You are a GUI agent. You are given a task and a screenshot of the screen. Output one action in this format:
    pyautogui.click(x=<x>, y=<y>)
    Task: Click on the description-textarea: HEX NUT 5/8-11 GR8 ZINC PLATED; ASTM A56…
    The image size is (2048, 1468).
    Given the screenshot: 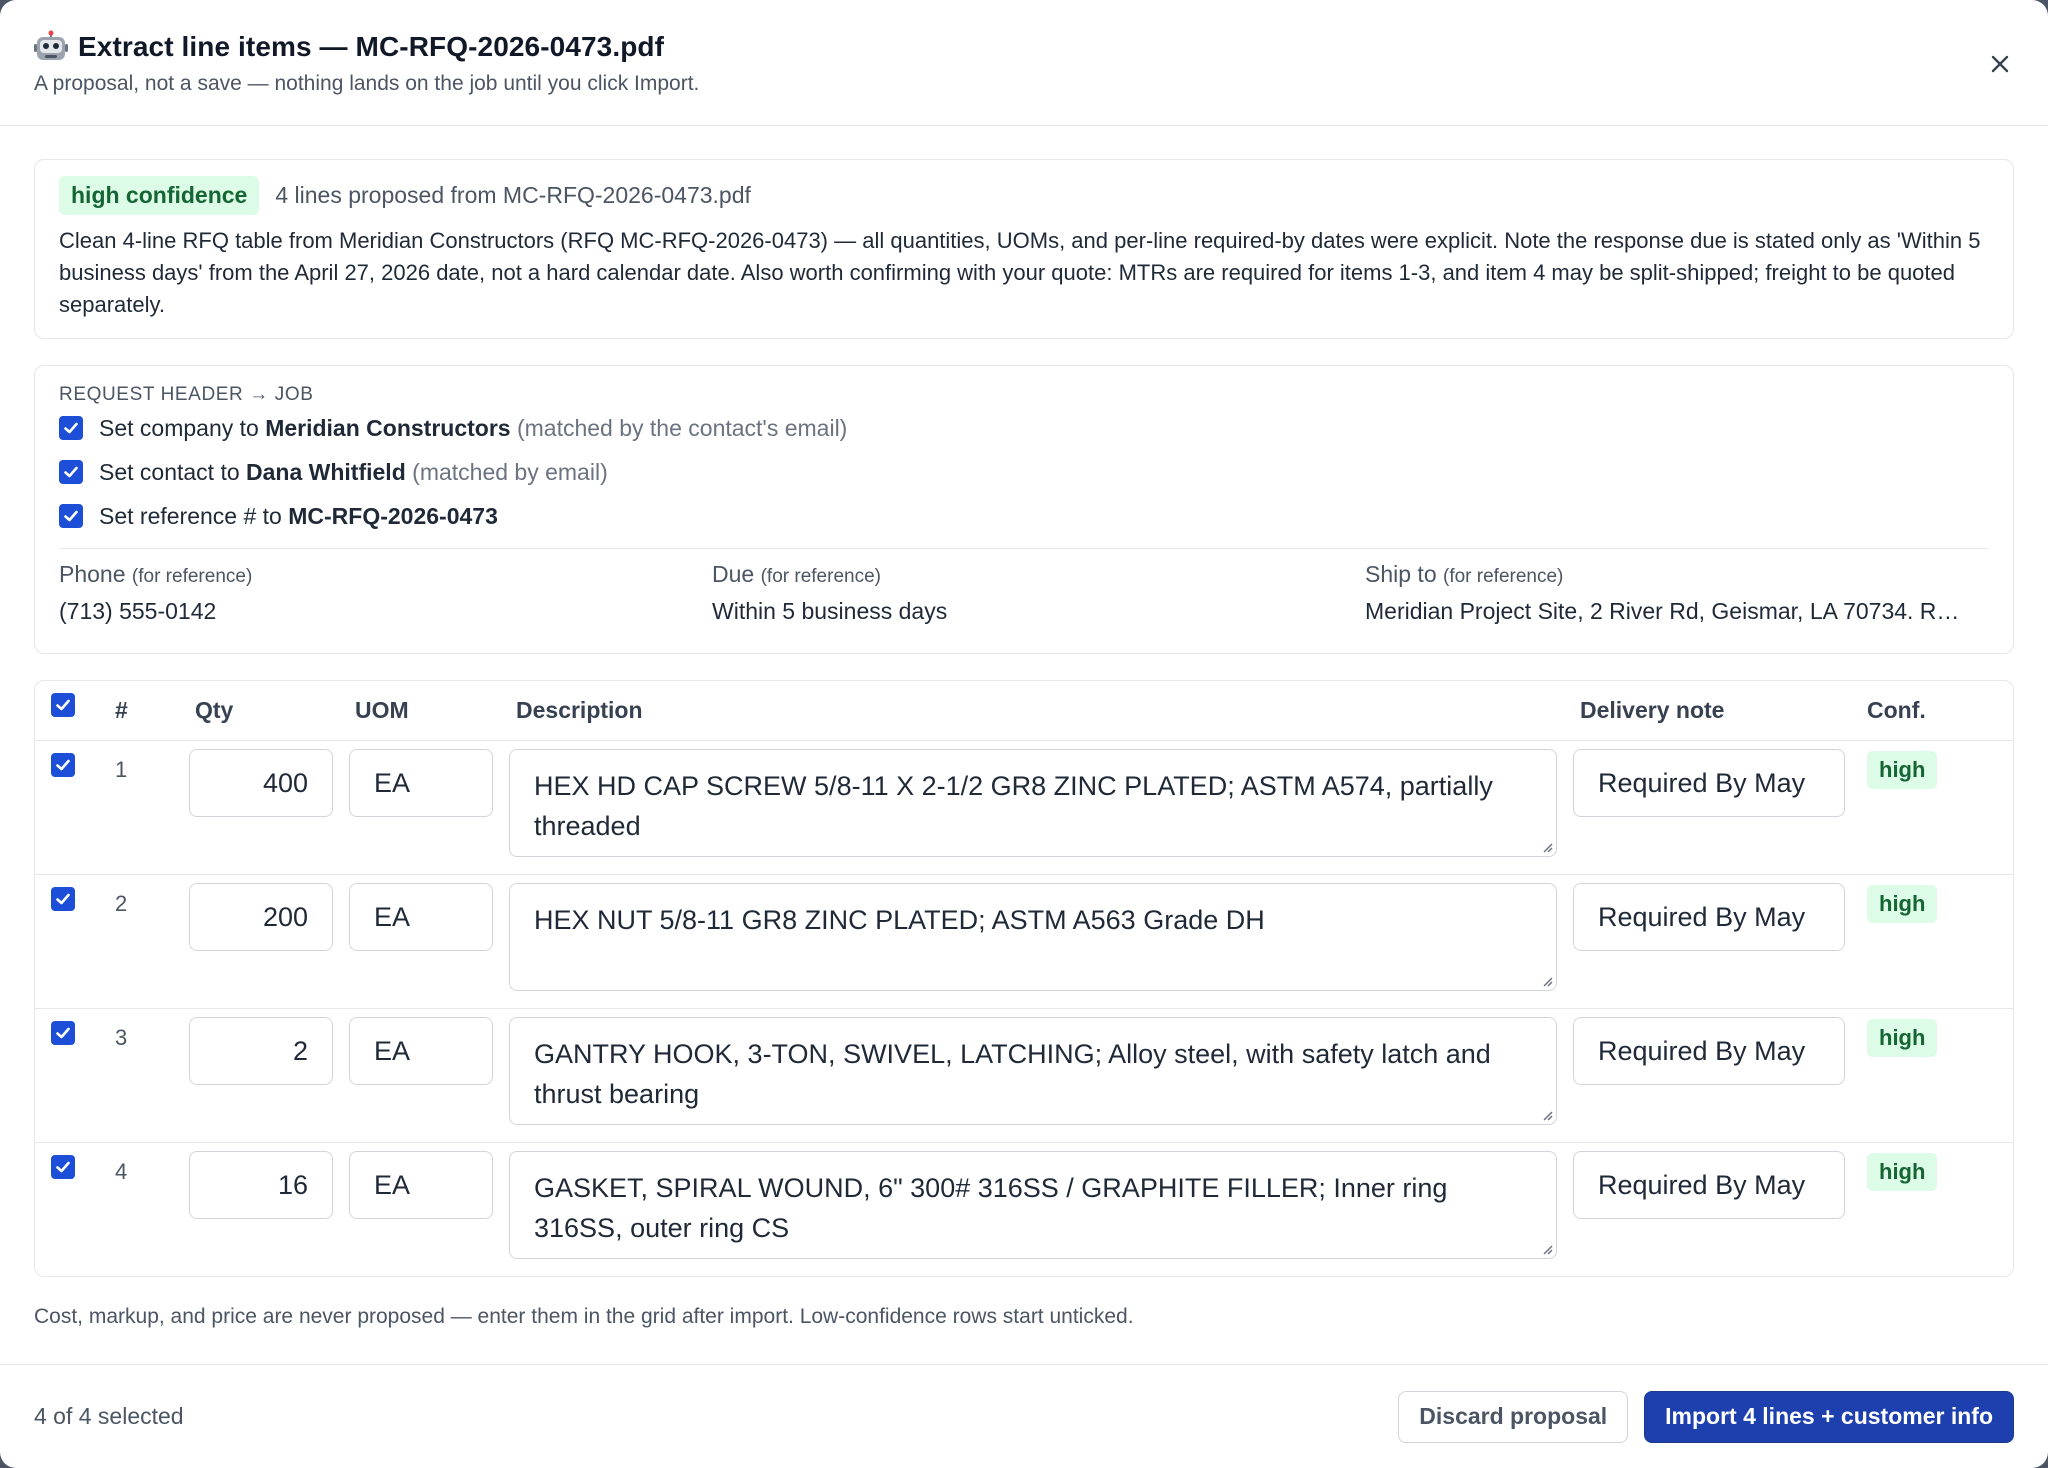 What is the action you would take?
    pyautogui.click(x=1033, y=937)
    